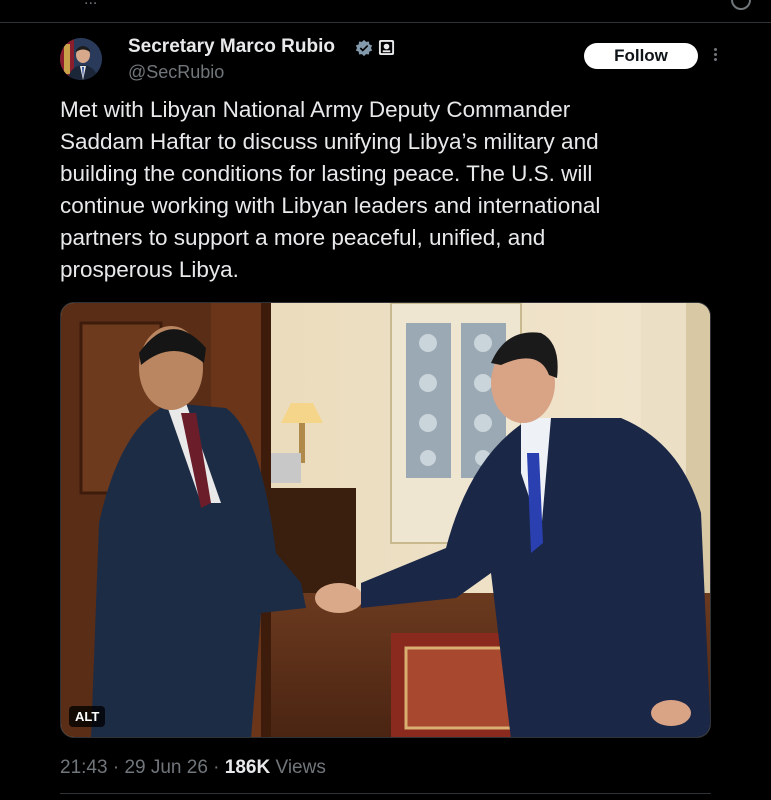 This screenshot has width=771, height=800. I want to click on display-name: Secretary Marco Rubio, so click(231, 47).